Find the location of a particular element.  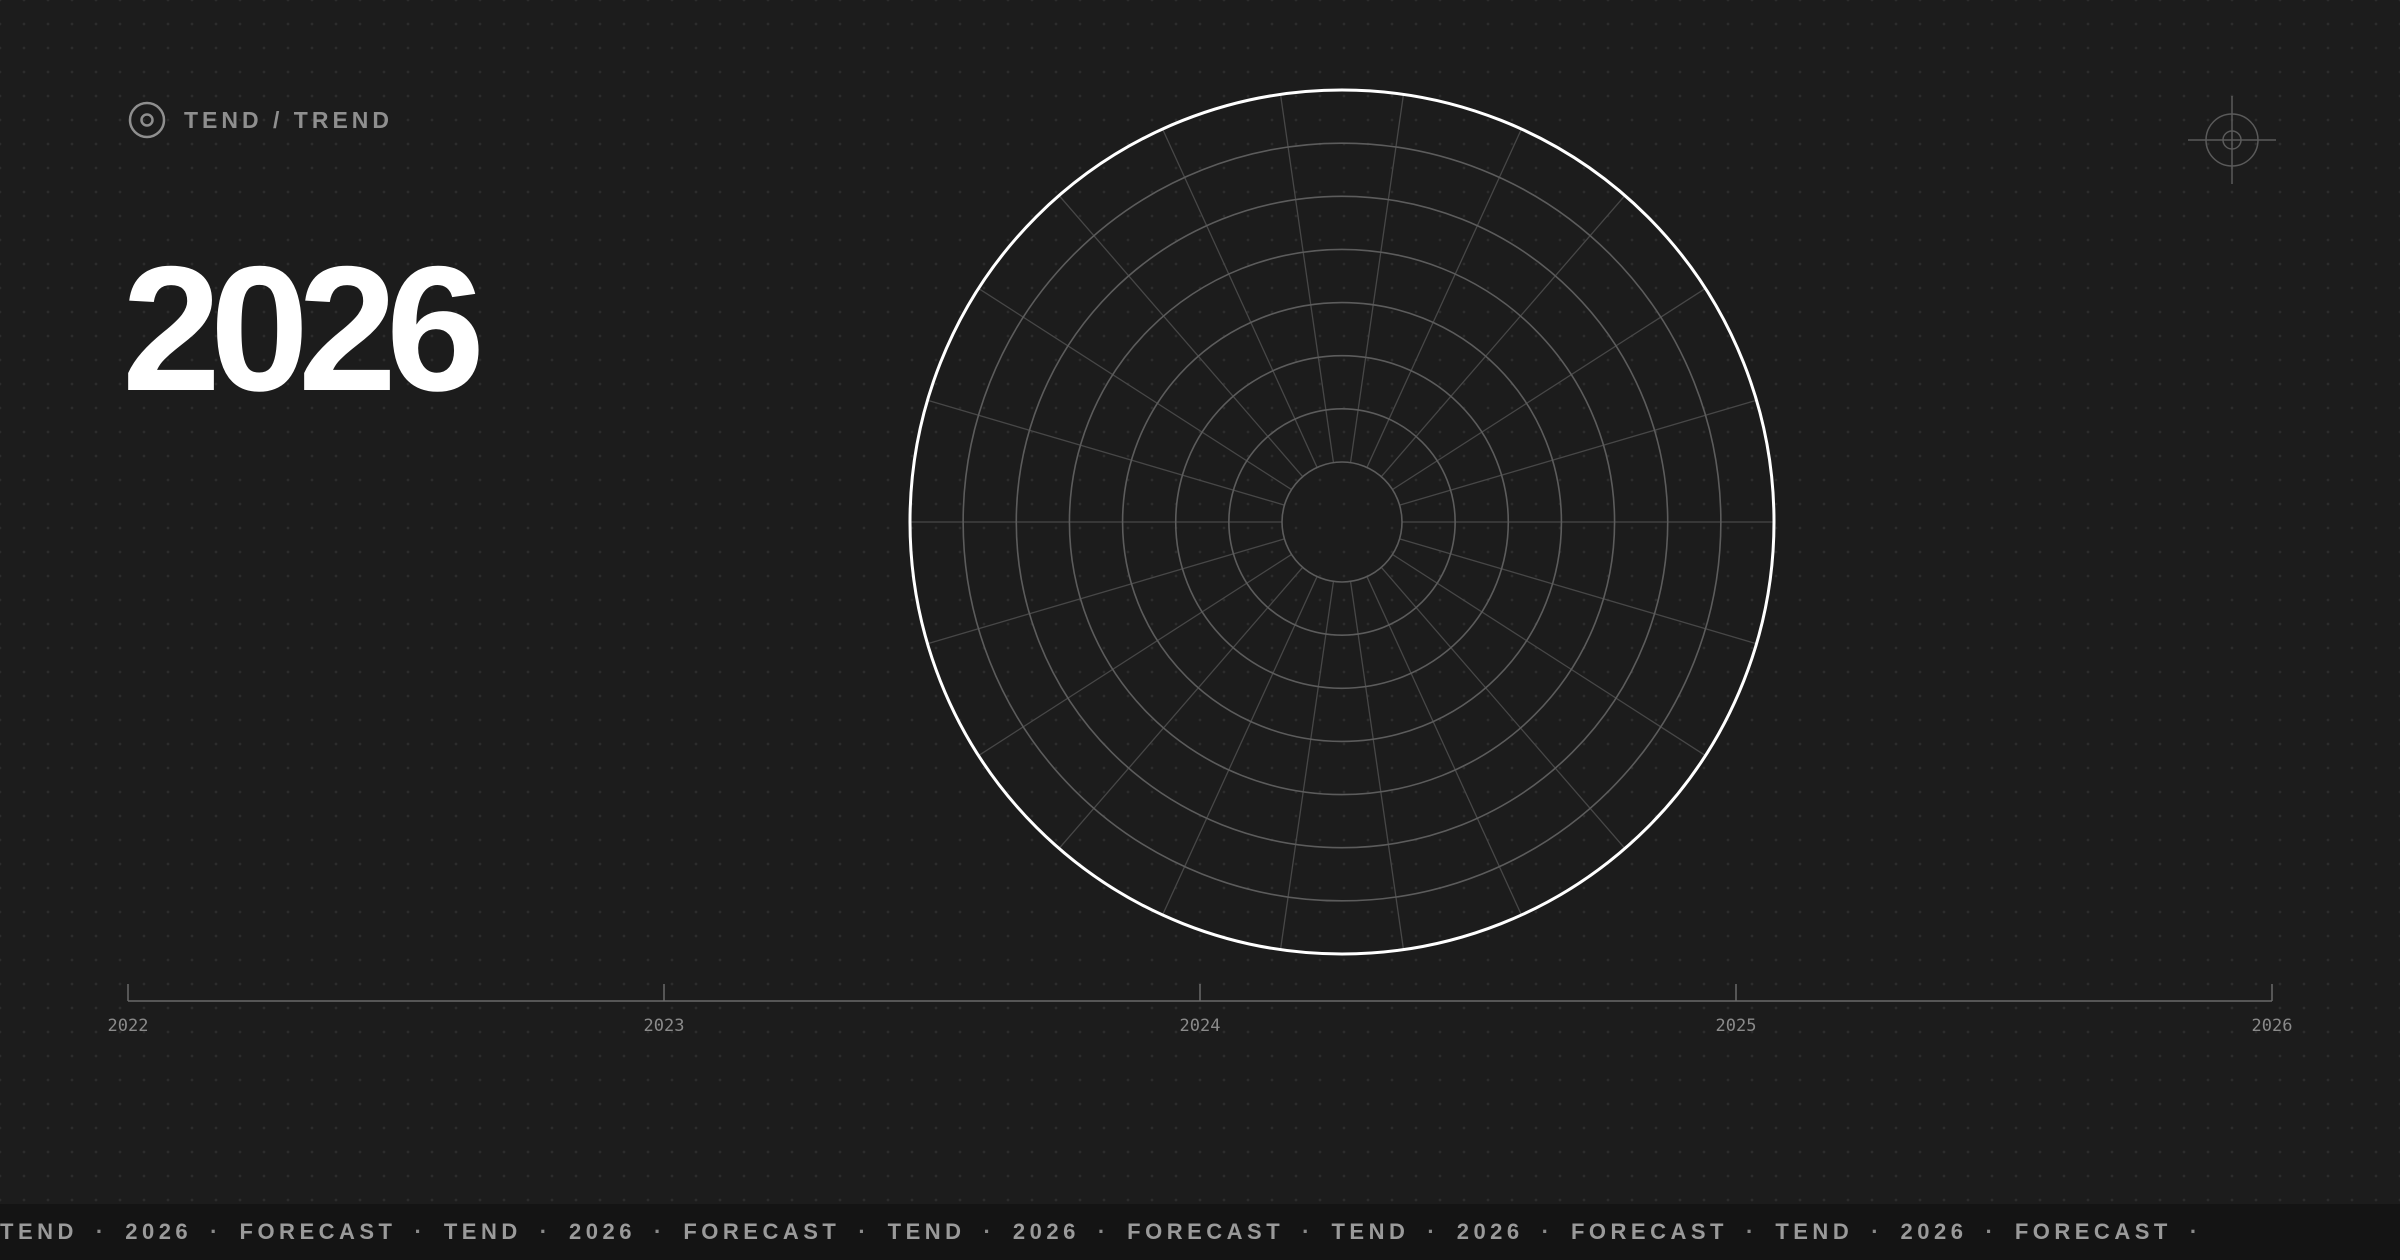

timeline-label-2022: 2022 is located at coordinates (128, 1026).